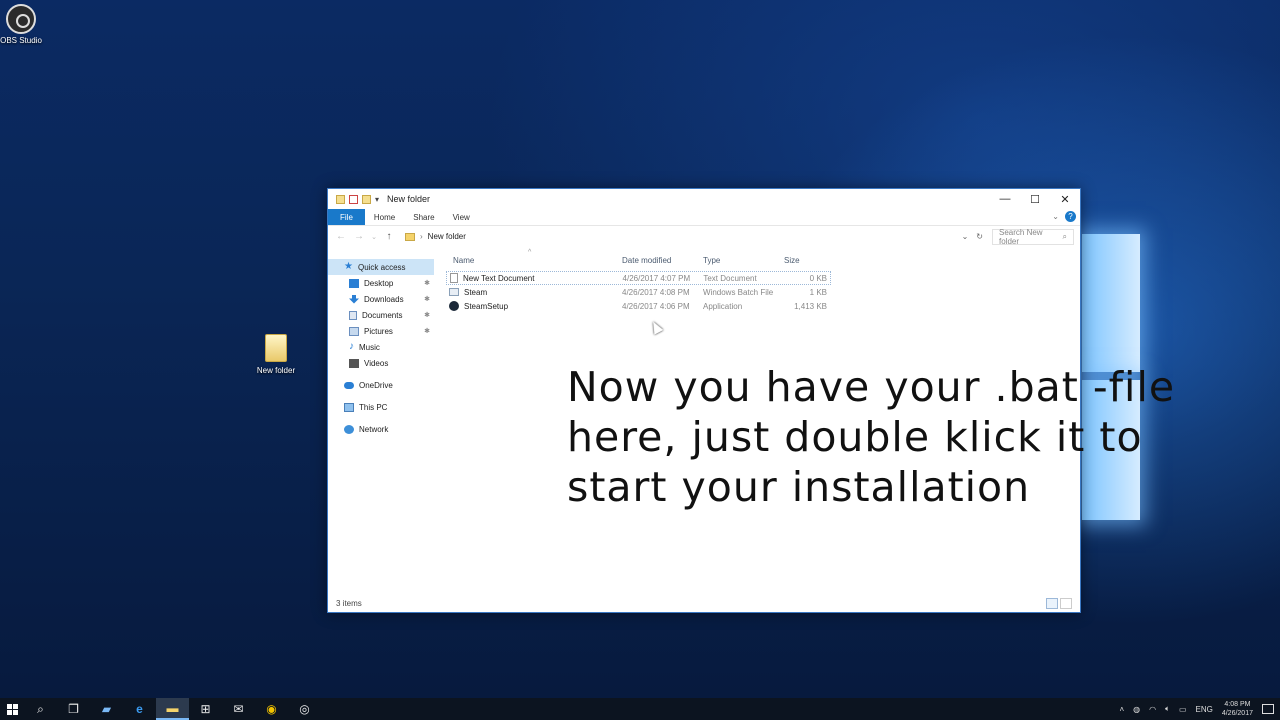 Image resolution: width=1280 pixels, height=720 pixels. I want to click on tab-share: Share, so click(423, 217).